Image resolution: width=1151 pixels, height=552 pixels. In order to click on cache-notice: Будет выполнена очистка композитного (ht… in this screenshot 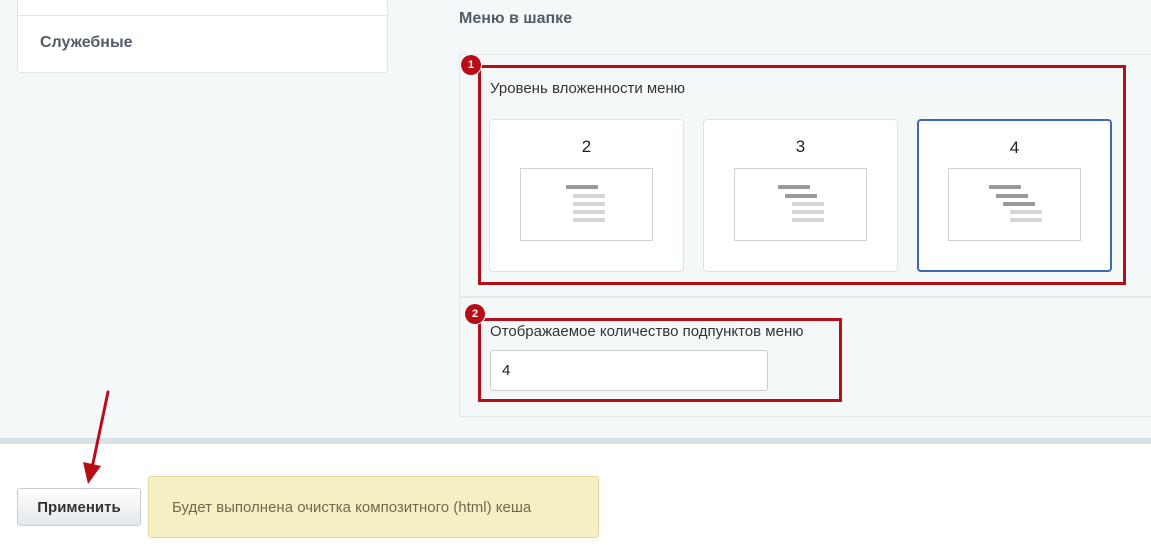, I will do `click(373, 507)`.